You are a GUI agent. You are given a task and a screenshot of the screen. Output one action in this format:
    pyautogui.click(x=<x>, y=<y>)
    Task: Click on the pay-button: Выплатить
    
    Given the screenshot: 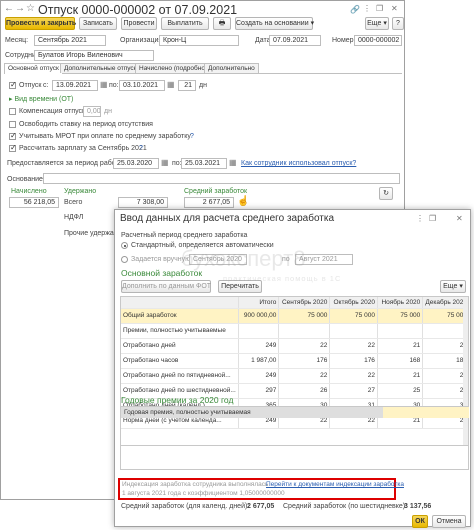 What is the action you would take?
    pyautogui.click(x=185, y=23)
    